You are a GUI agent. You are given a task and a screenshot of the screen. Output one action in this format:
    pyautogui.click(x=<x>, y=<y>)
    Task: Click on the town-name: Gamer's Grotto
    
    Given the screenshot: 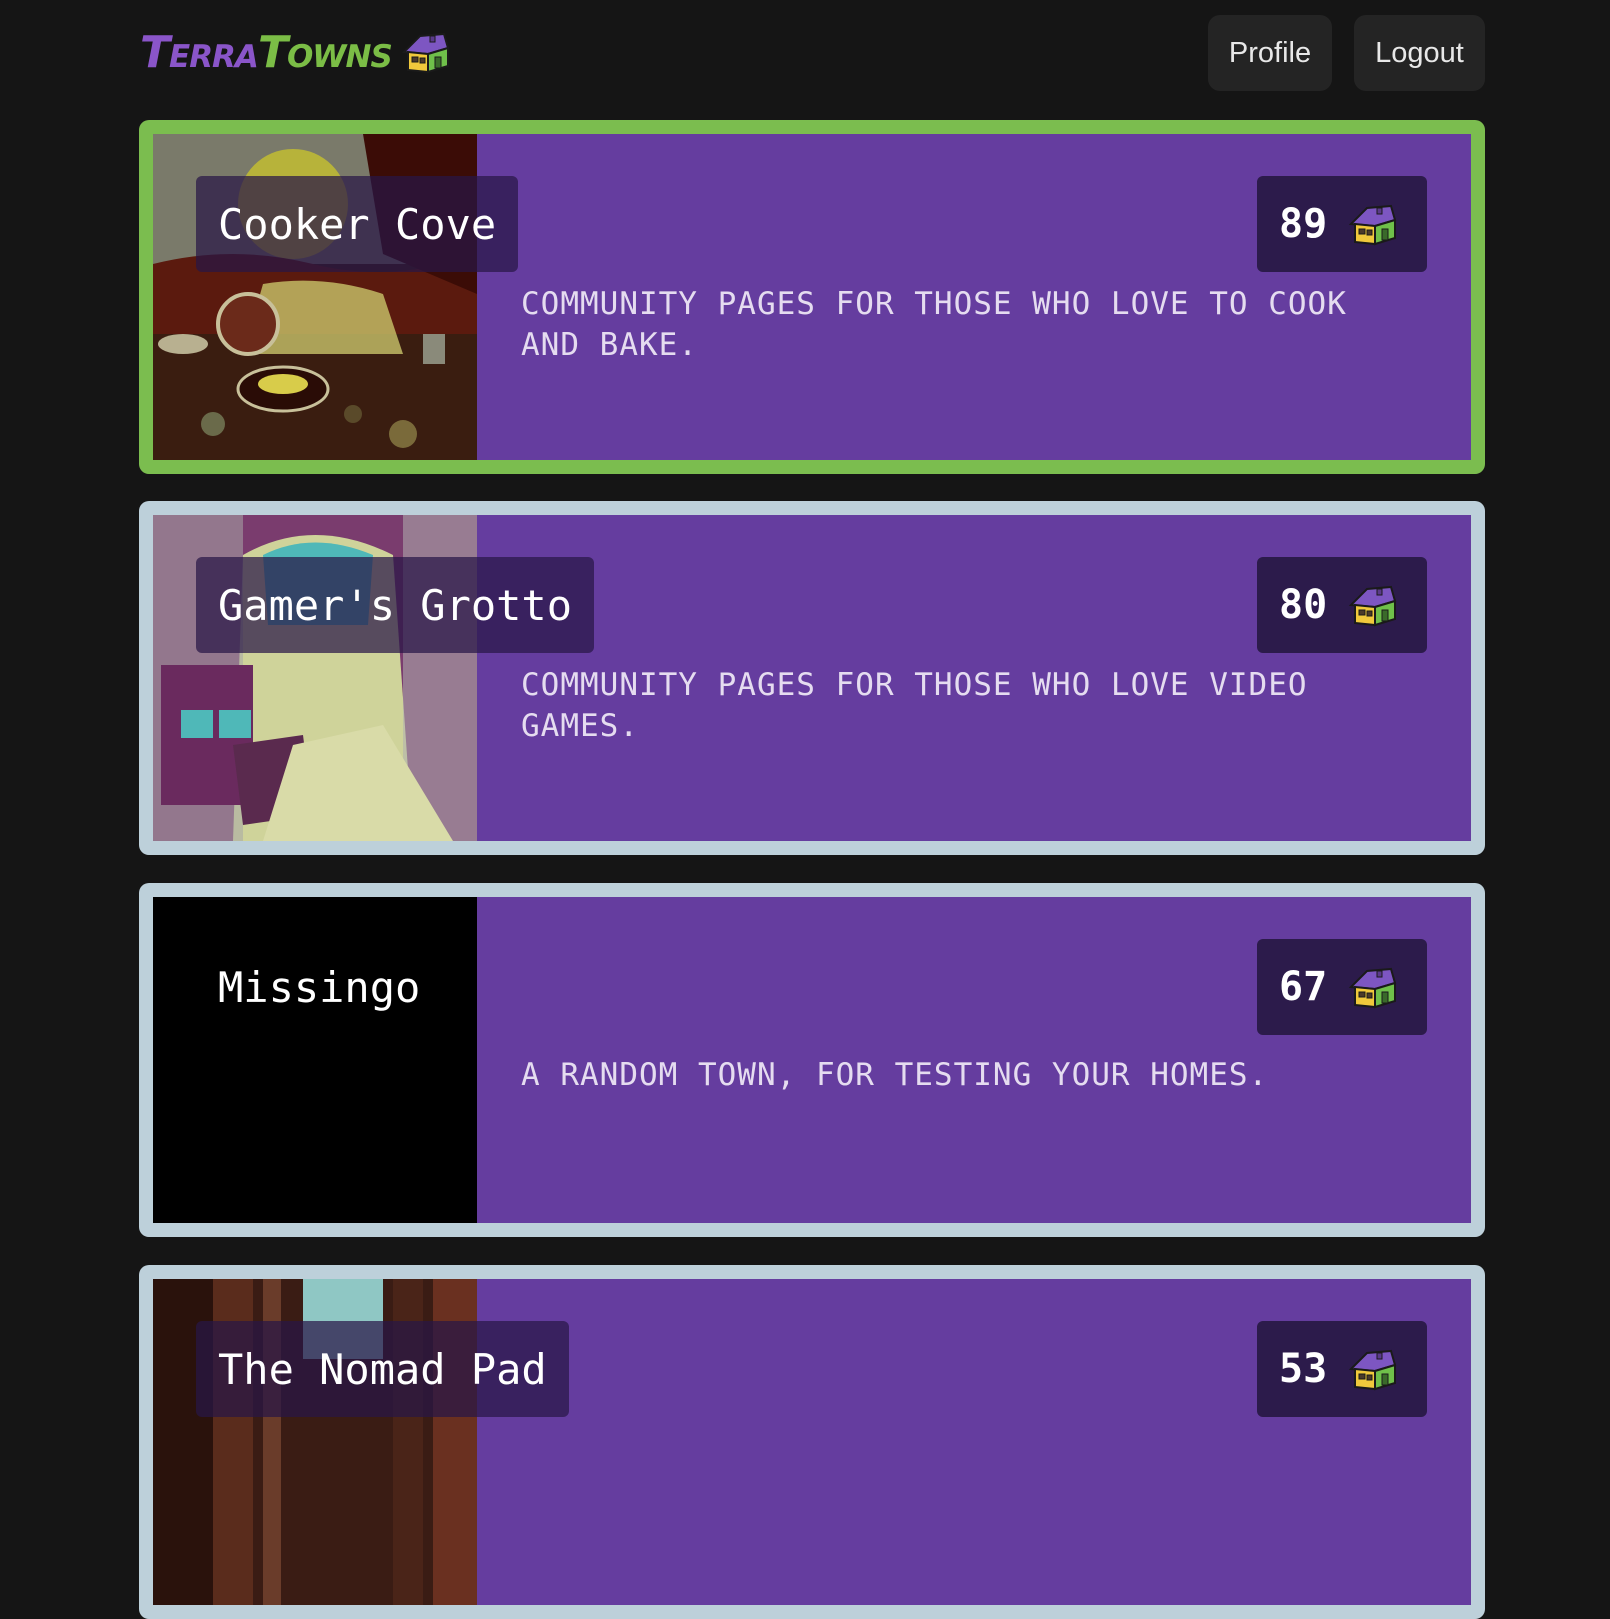 What is the action you would take?
    pyautogui.click(x=395, y=605)
    